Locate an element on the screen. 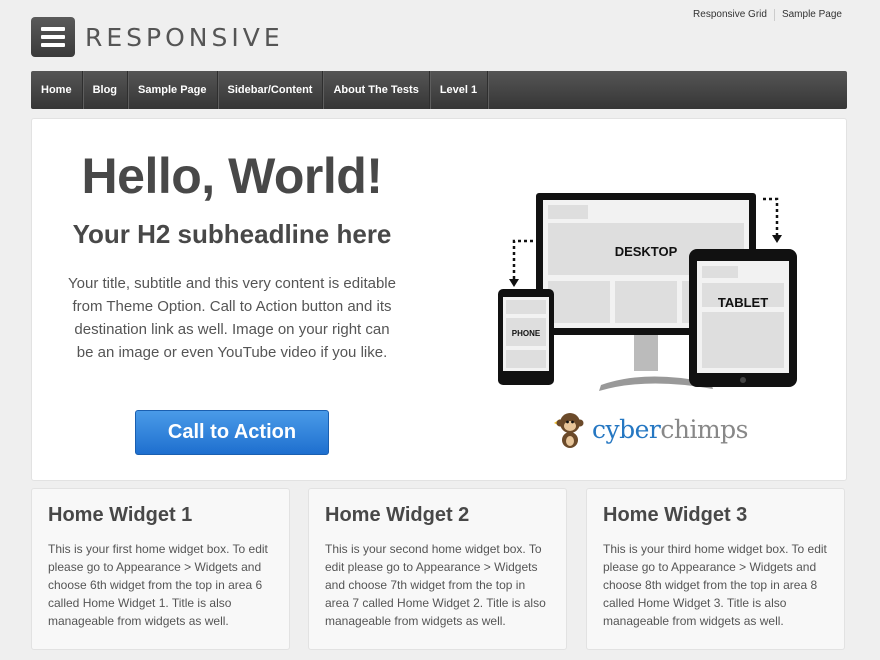 This screenshot has height=660, width=880. widget-title: Home Widget 1 is located at coordinates (120, 515).